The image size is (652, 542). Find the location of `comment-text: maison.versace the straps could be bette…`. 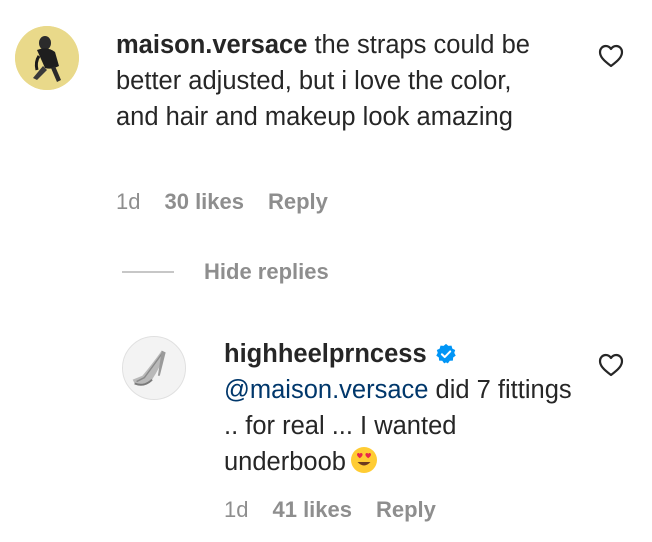

comment-text: maison.versace the straps could be bette… is located at coordinates (326, 81).